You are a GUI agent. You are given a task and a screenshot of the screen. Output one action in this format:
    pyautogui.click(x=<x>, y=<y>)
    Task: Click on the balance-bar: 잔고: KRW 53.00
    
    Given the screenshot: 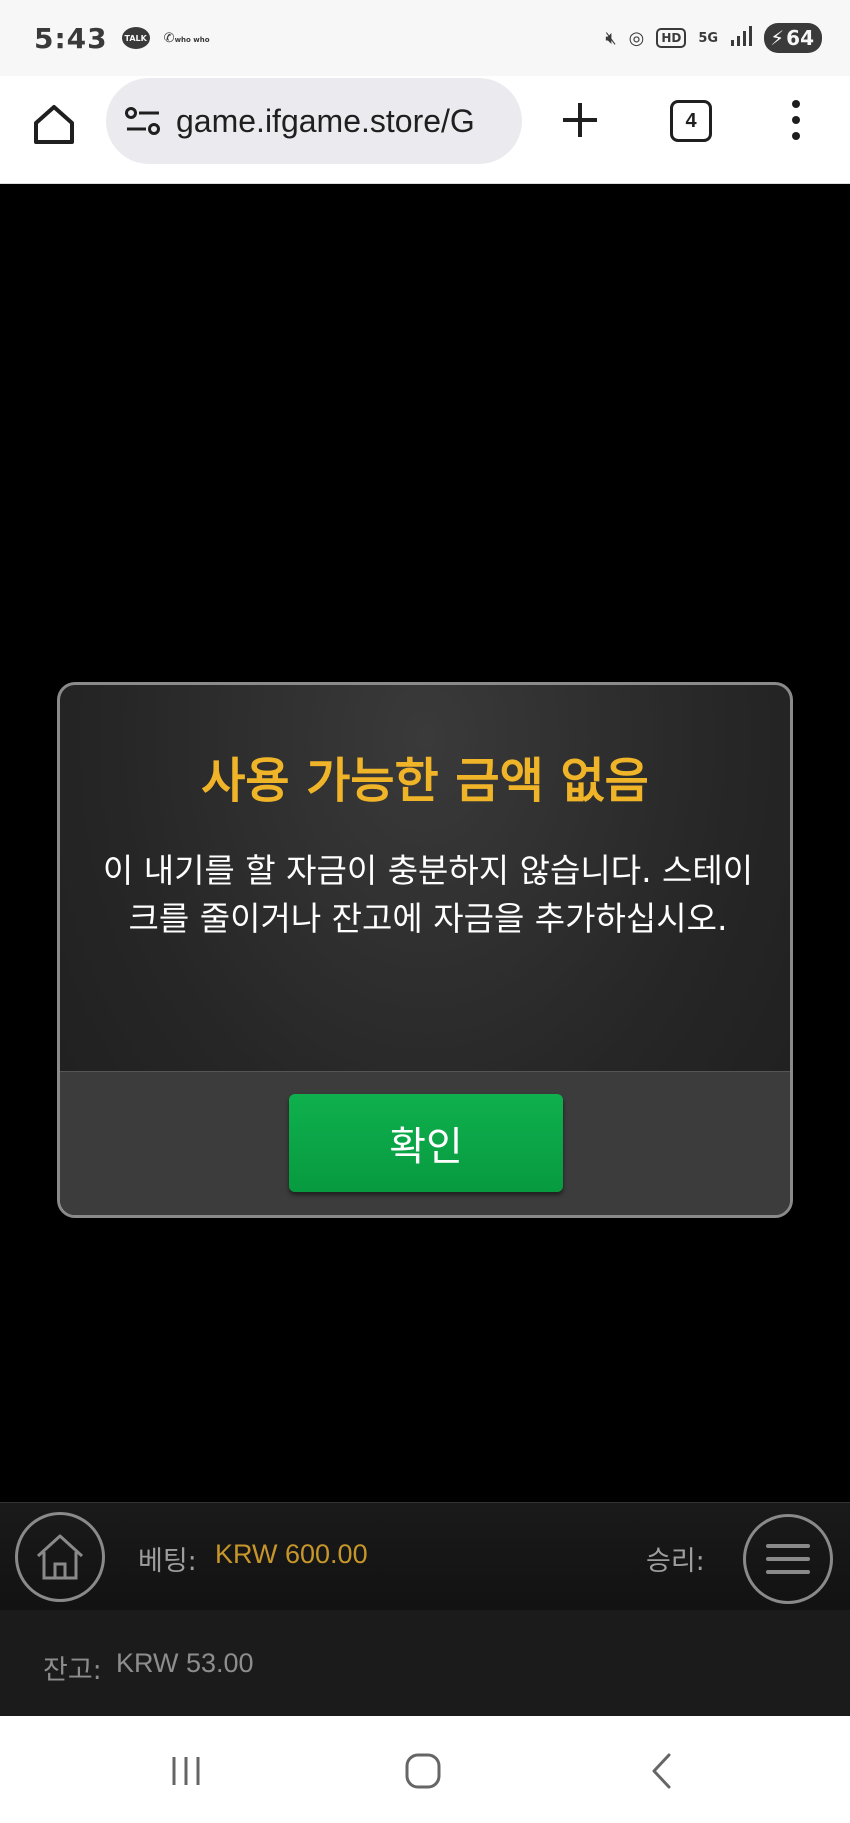 What is the action you would take?
    pyautogui.click(x=425, y=1663)
    